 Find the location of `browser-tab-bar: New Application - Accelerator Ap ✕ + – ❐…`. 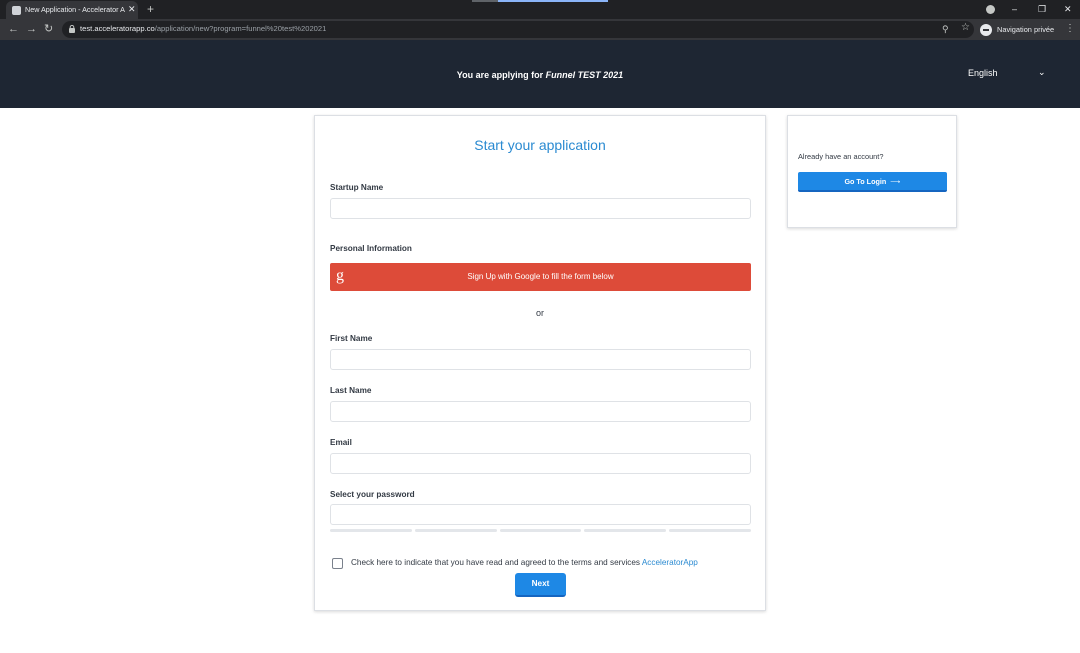

browser-tab-bar: New Application - Accelerator Ap ✕ + – ❐… is located at coordinates (540, 9).